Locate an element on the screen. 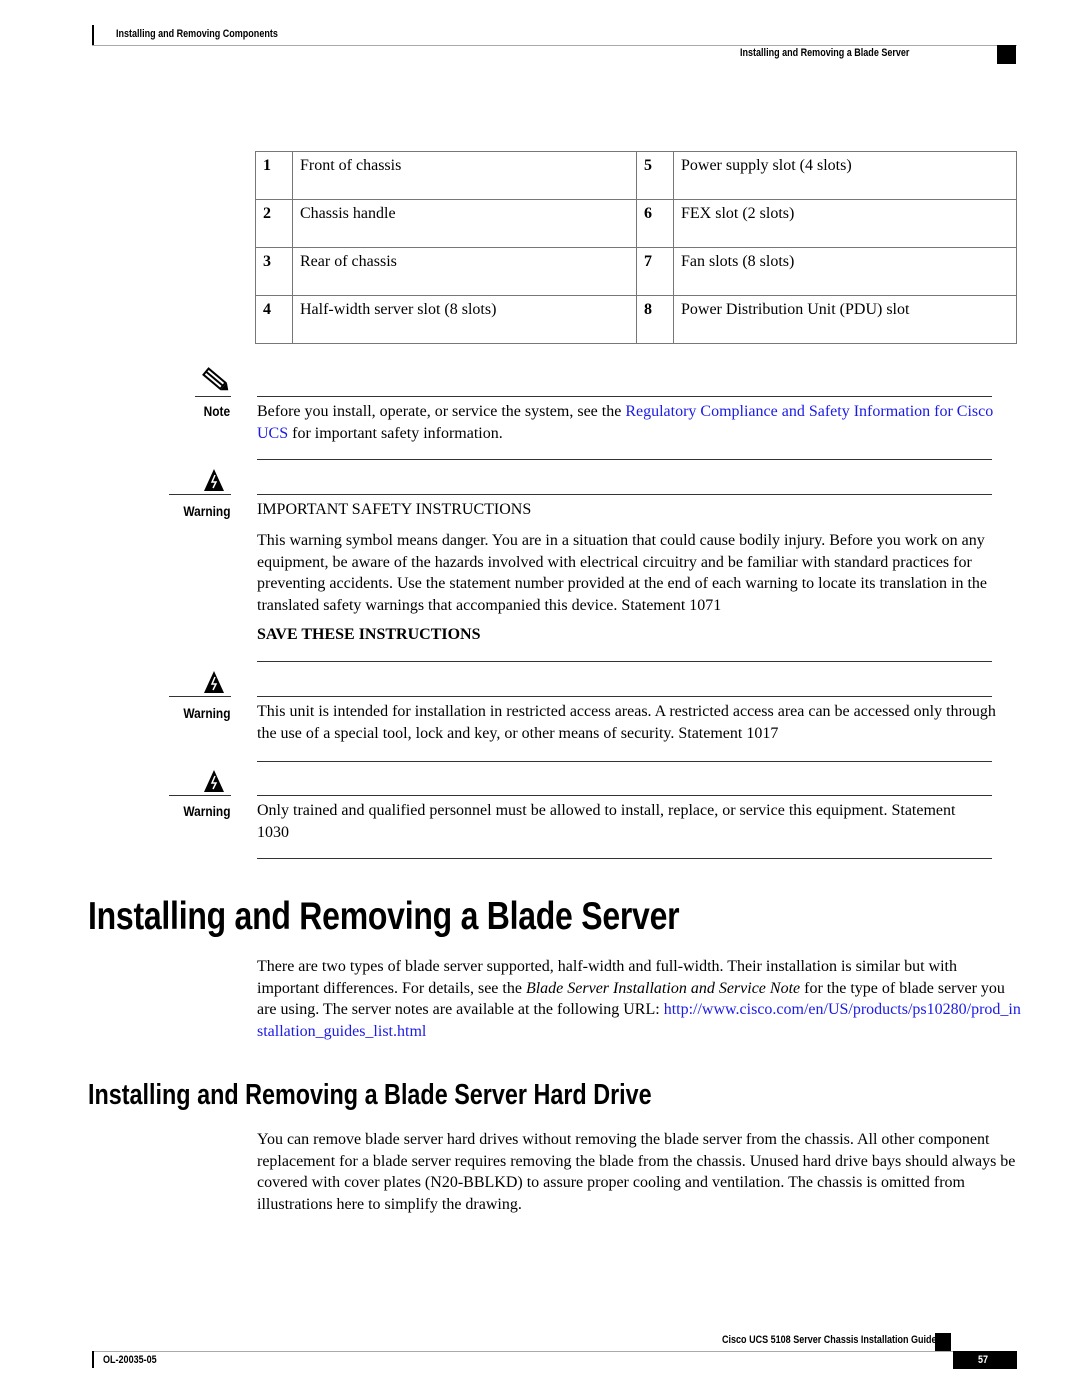 This screenshot has width=1080, height=1397. warning-footer: SAVE THESE INSTRUCTIONS is located at coordinates (369, 634).